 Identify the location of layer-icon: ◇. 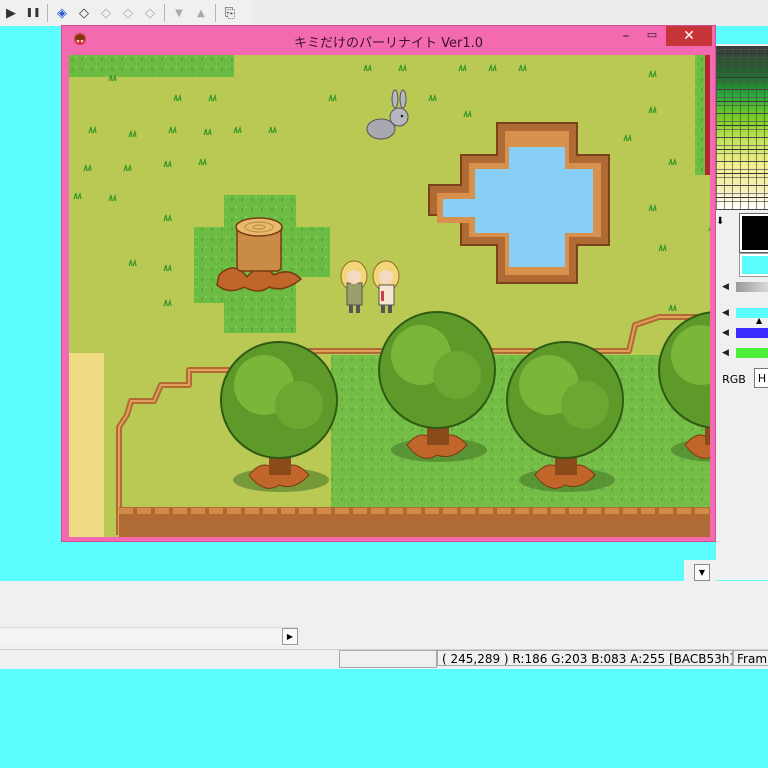
(84, 13).